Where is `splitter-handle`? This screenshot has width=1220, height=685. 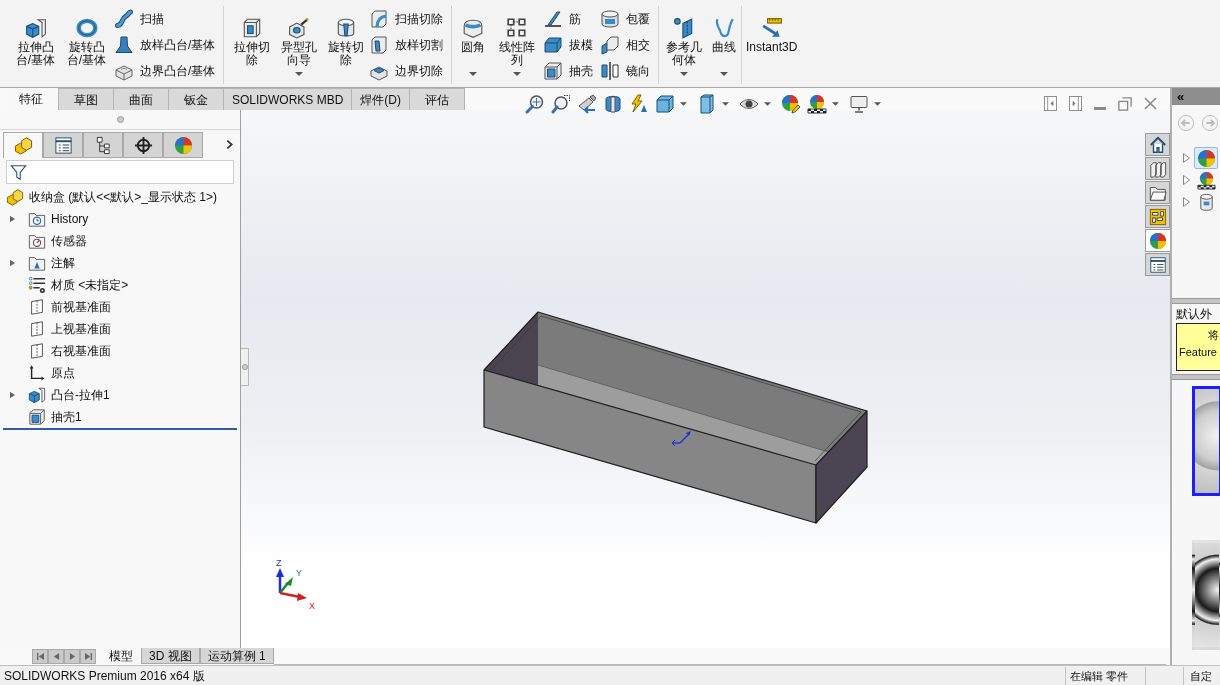
splitter-handle is located at coordinates (245, 367).